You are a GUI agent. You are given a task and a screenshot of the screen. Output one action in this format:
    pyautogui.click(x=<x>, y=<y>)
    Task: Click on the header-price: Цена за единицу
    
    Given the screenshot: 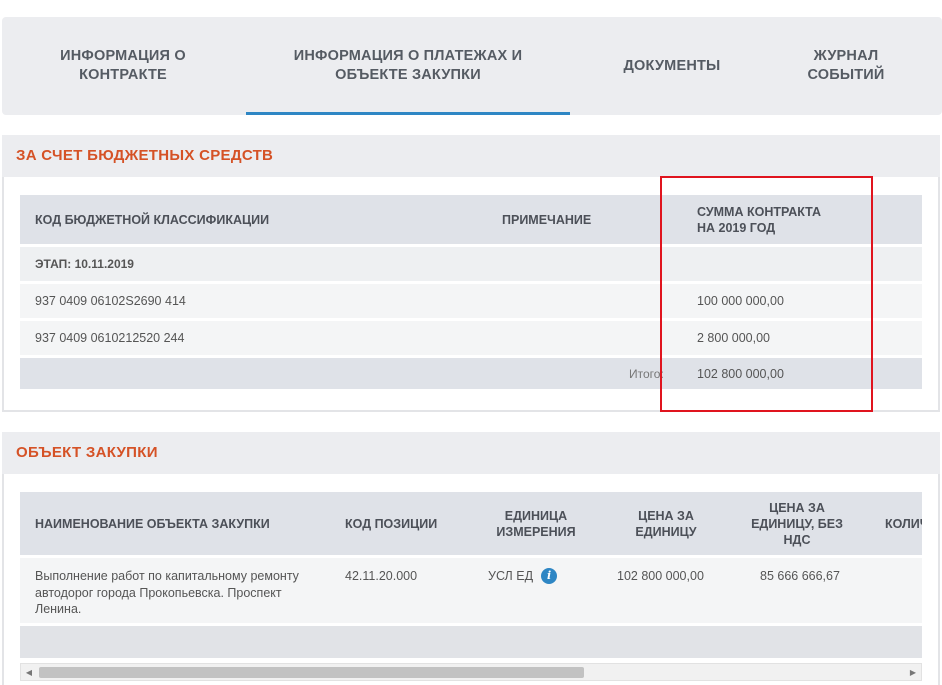 What is the action you would take?
    pyautogui.click(x=666, y=523)
    